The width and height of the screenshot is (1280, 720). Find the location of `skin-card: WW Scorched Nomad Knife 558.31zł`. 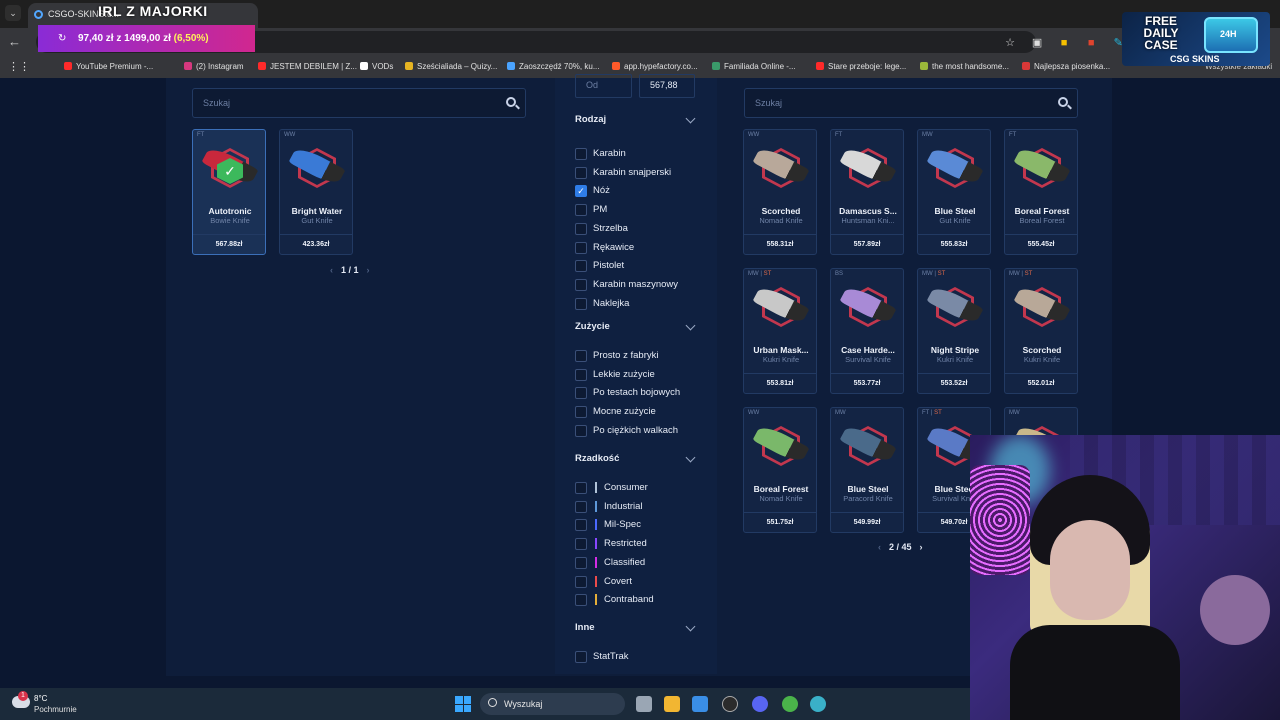

skin-card: WW Scorched Nomad Knife 558.31zł is located at coordinates (780, 192).